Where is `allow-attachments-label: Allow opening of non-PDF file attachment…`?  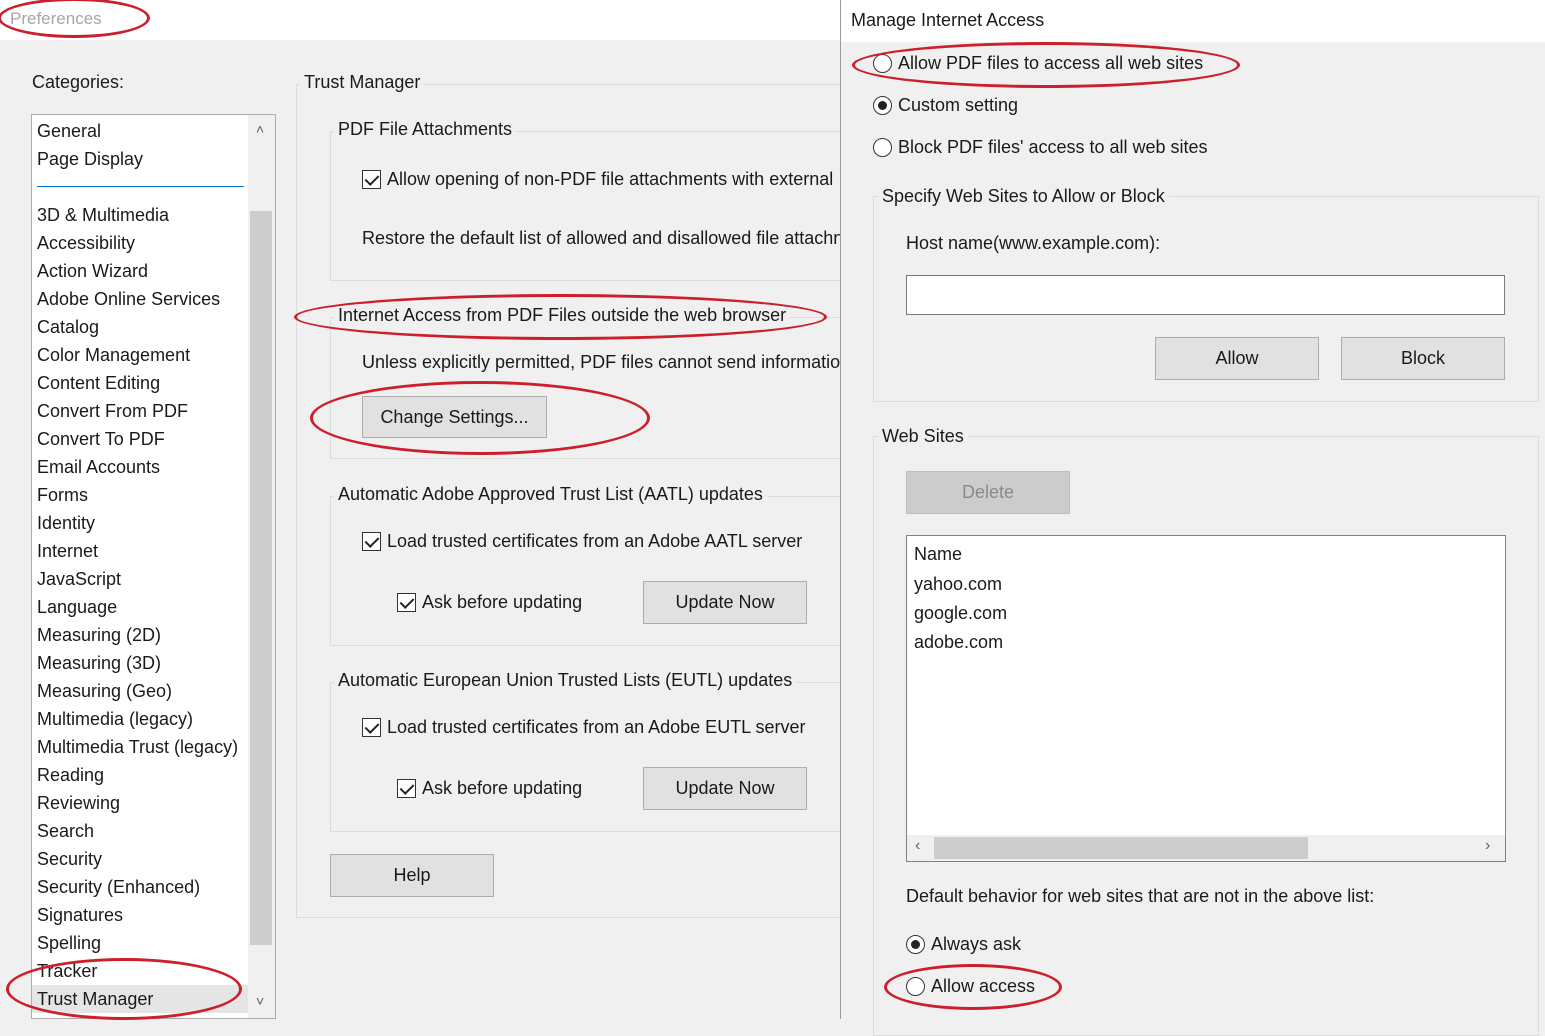 allow-attachments-label: Allow opening of non-PDF file attachment… is located at coordinates (610, 179).